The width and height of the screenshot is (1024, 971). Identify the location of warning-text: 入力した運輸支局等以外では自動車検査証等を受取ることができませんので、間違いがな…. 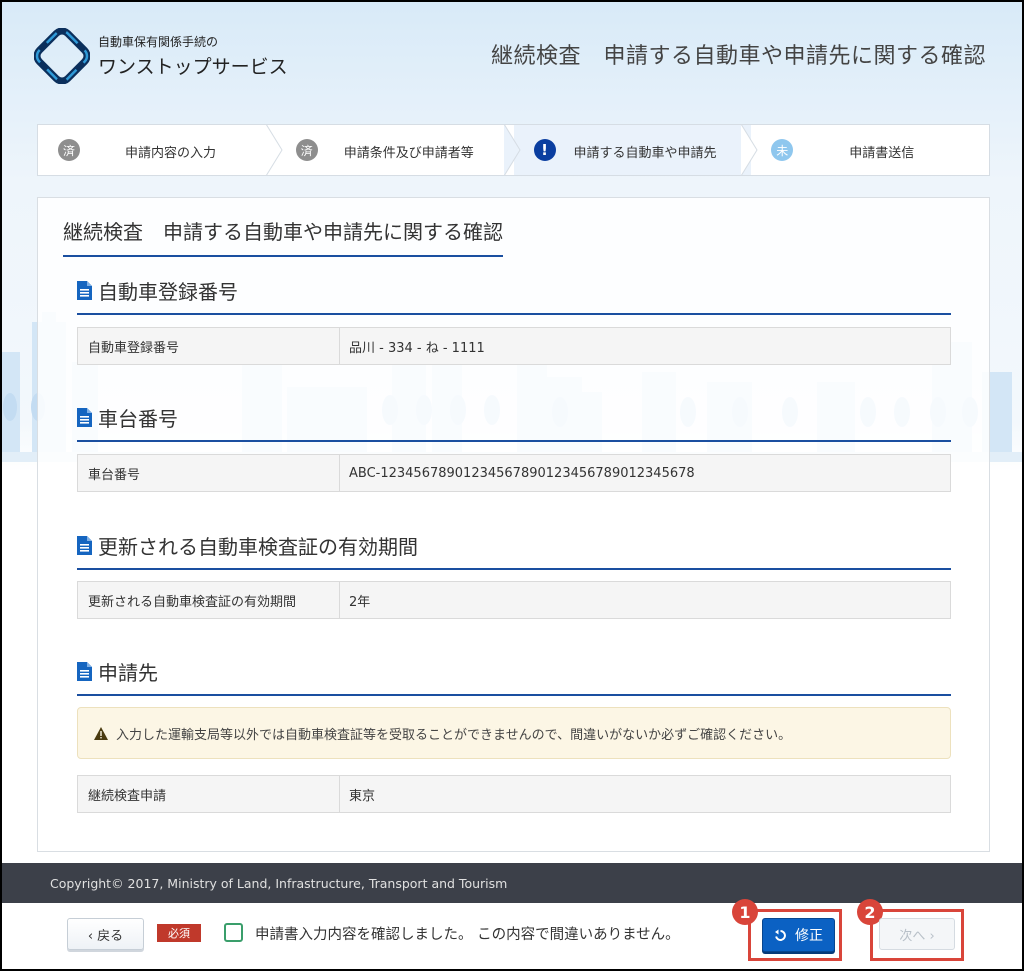
(454, 735).